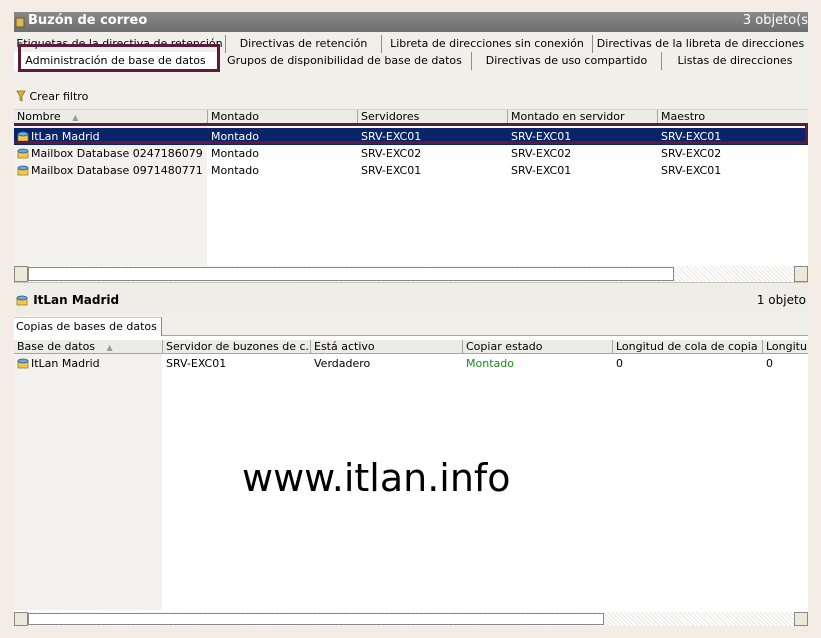 The image size is (821, 638). I want to click on tab-sharing-policies: Directivas de uso compartido, so click(567, 61).